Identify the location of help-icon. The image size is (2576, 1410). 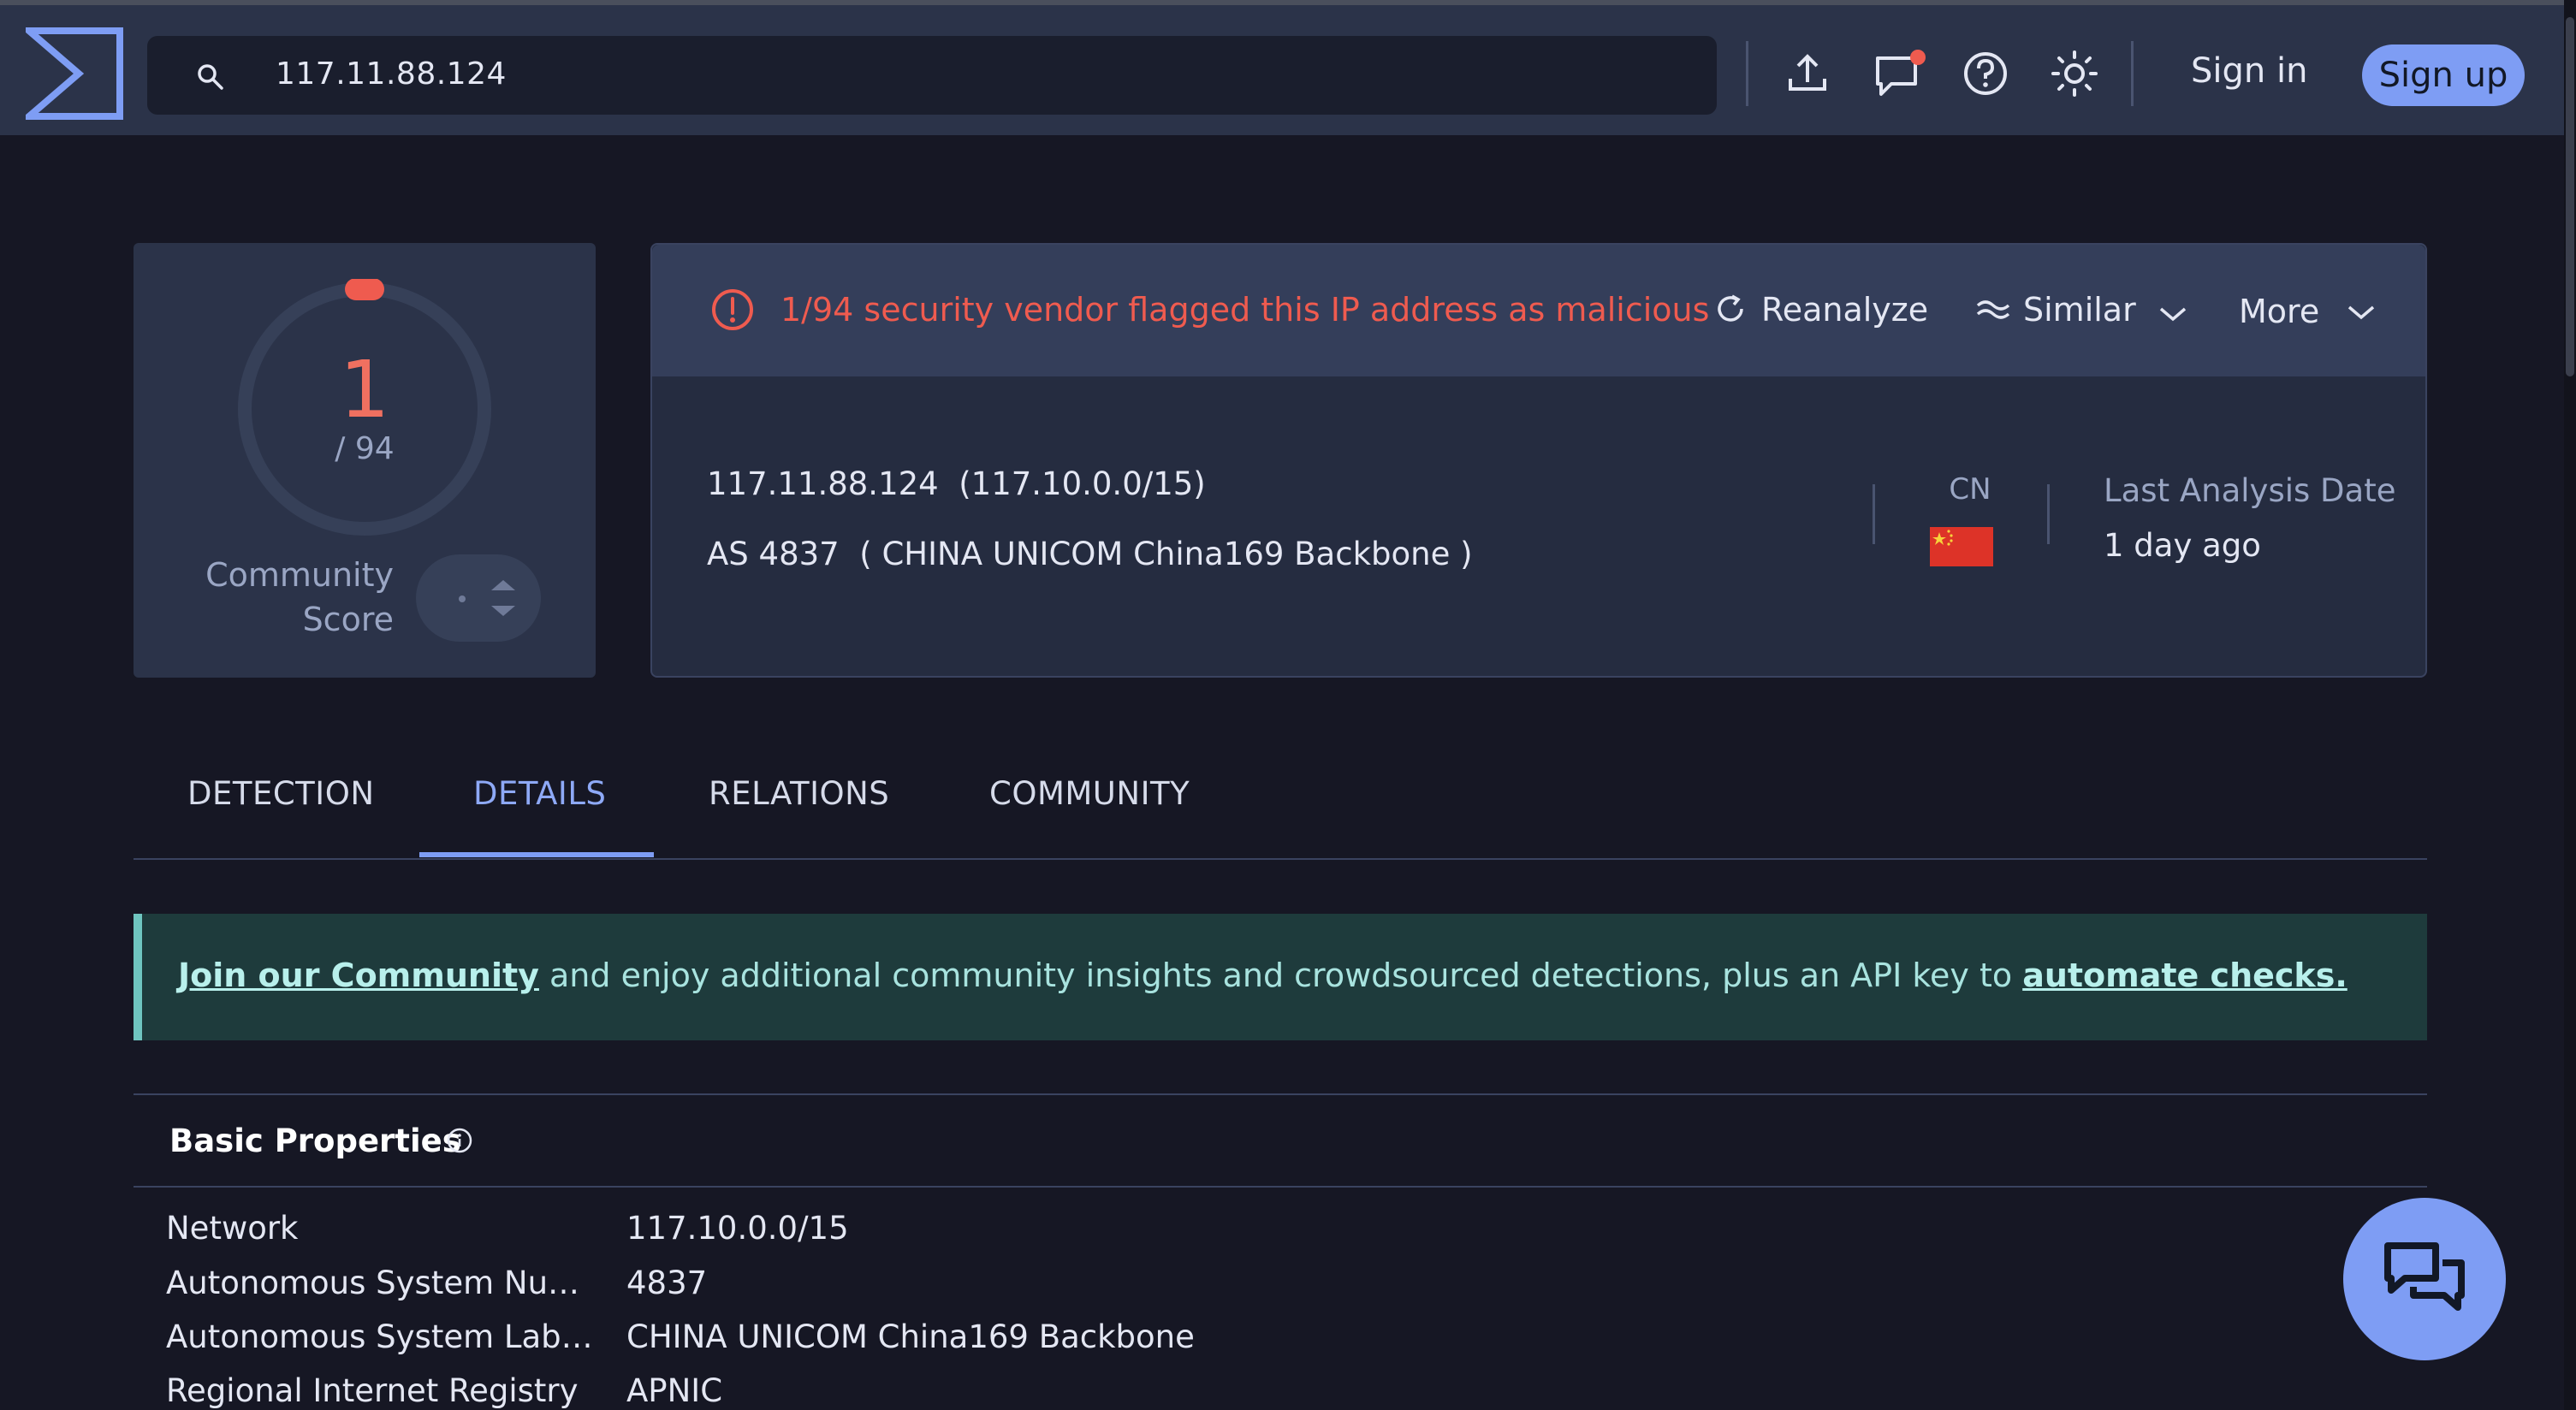
(1985, 74).